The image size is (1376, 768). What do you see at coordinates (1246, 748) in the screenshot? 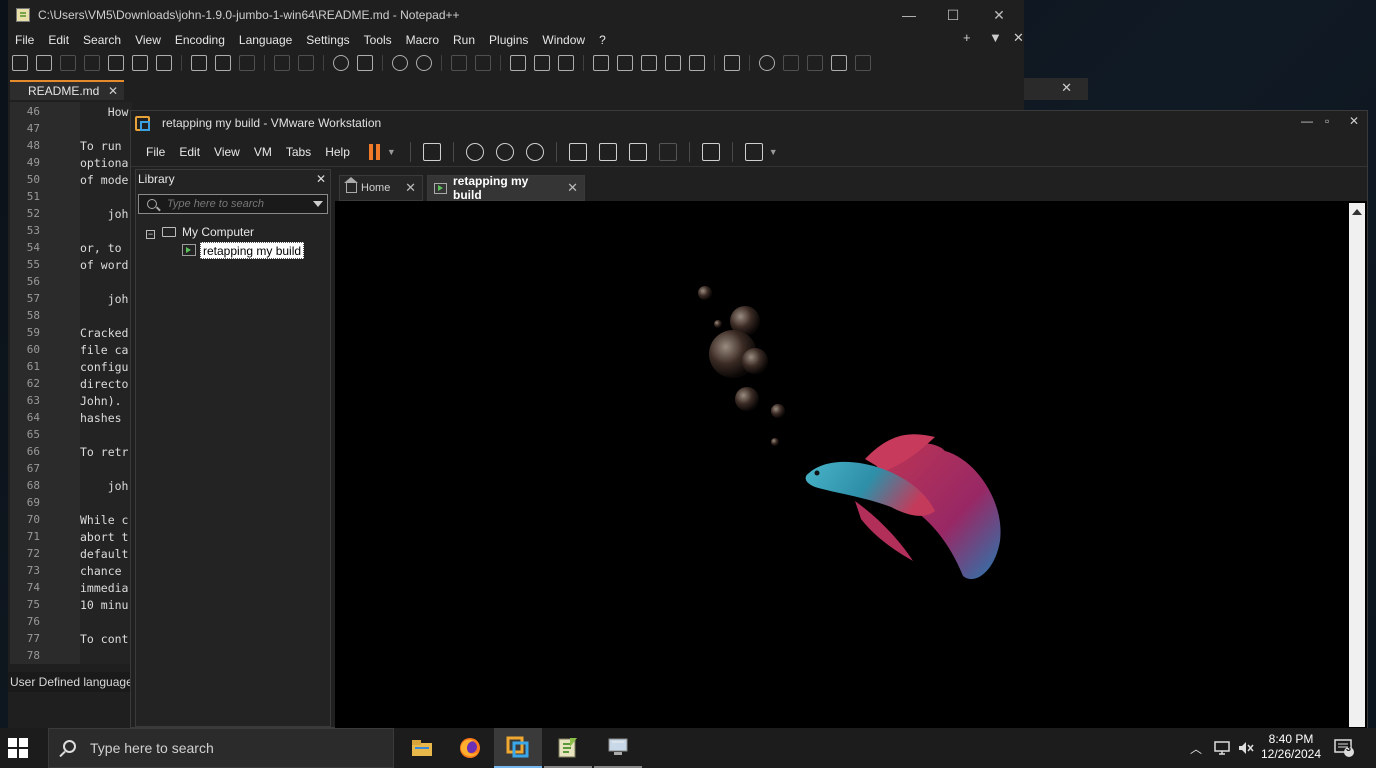
I see `volume-muted-icon` at bounding box center [1246, 748].